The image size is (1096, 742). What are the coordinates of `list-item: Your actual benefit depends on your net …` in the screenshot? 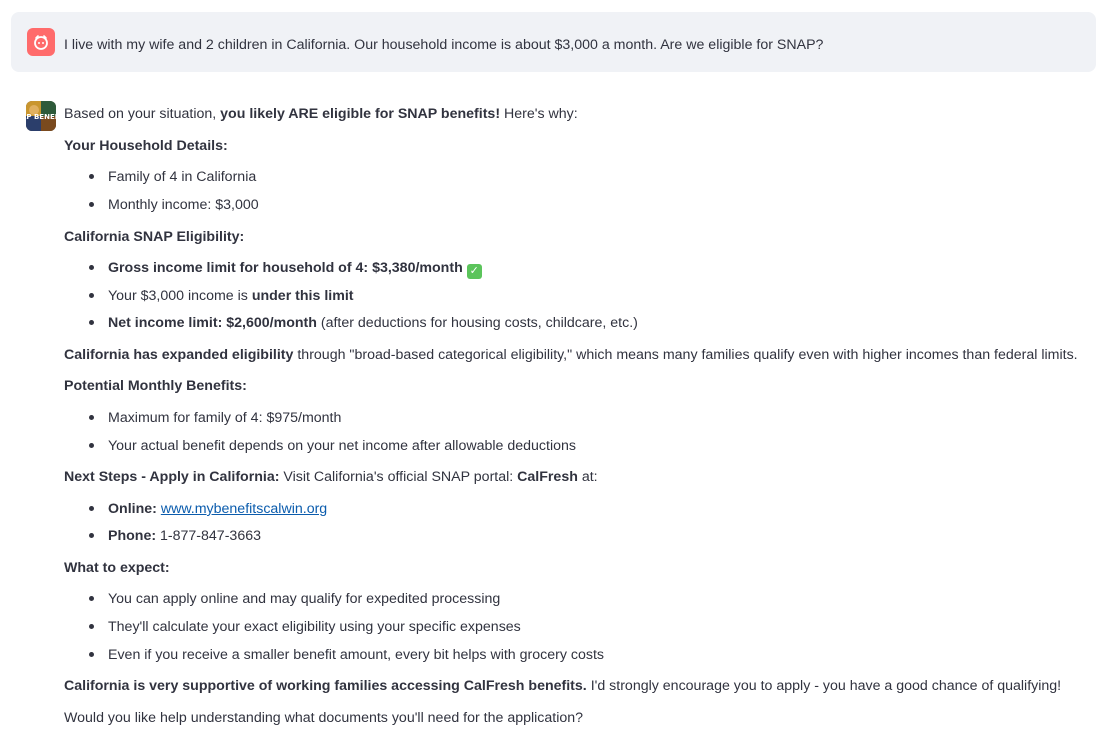 It's located at (332, 446).